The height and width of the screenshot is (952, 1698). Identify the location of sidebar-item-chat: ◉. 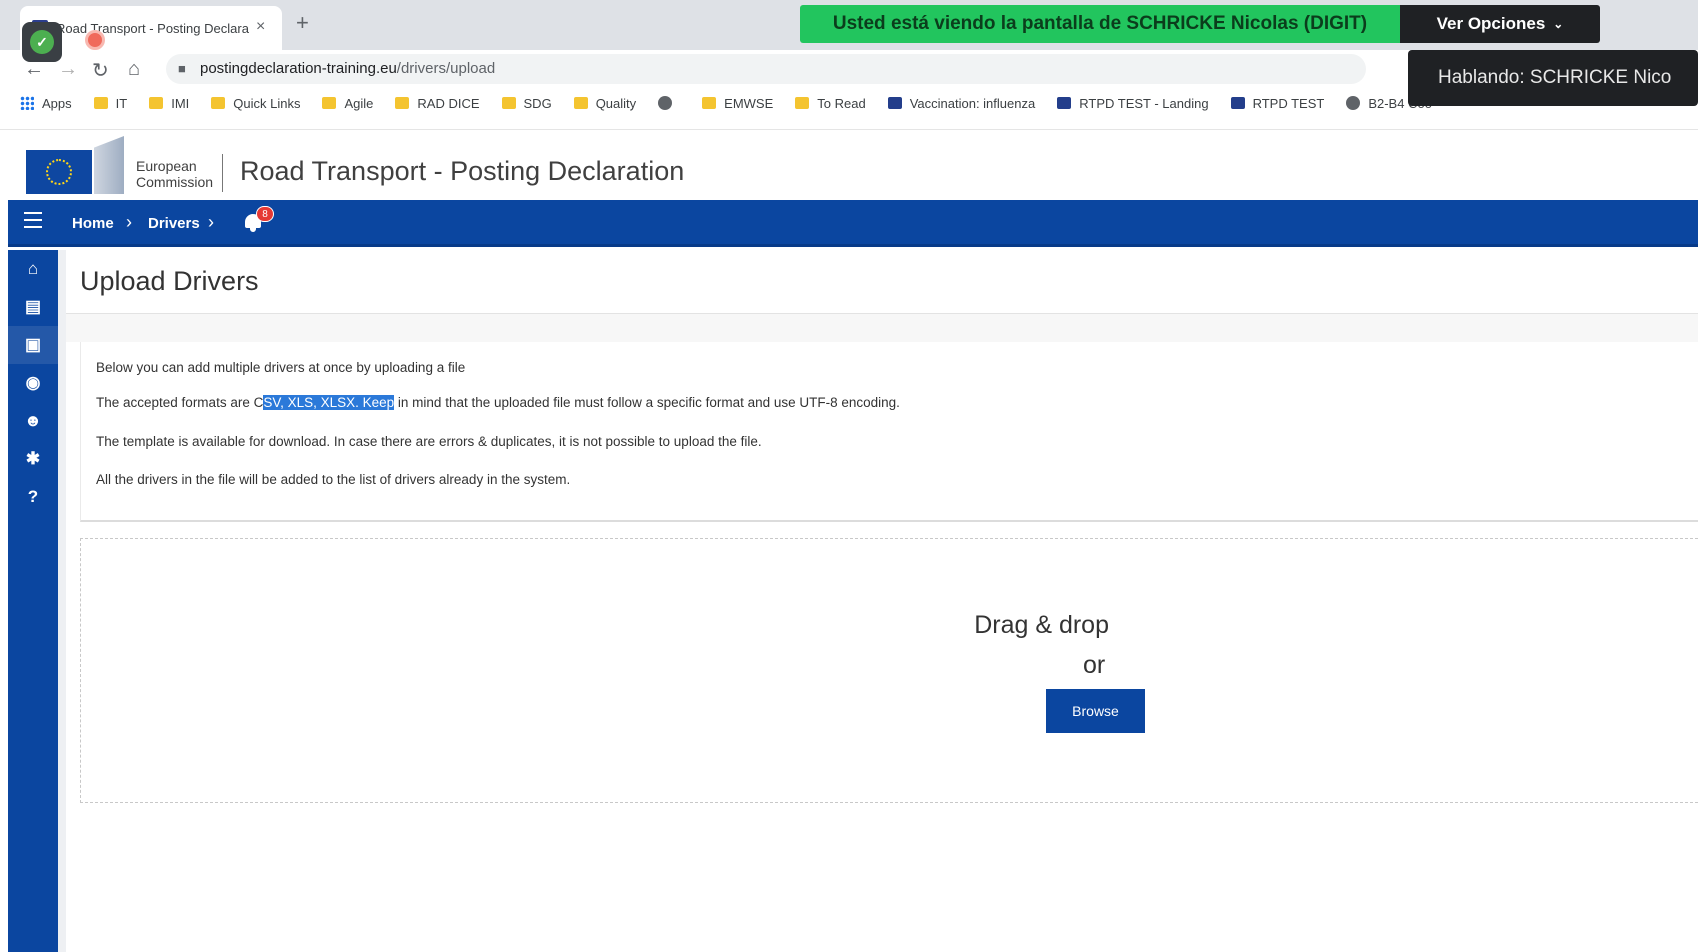
(33, 383).